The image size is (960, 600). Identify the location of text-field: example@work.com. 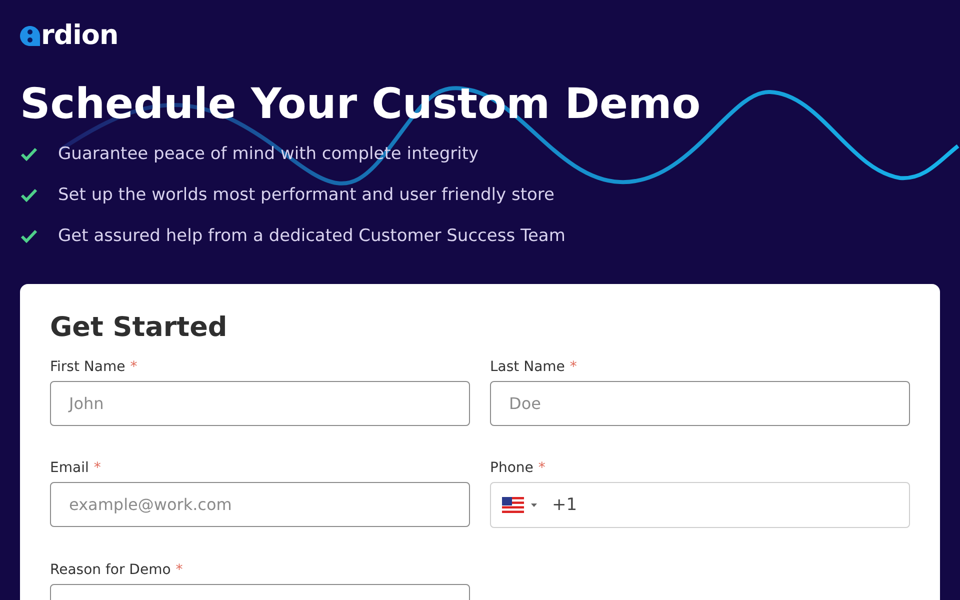
(260, 504).